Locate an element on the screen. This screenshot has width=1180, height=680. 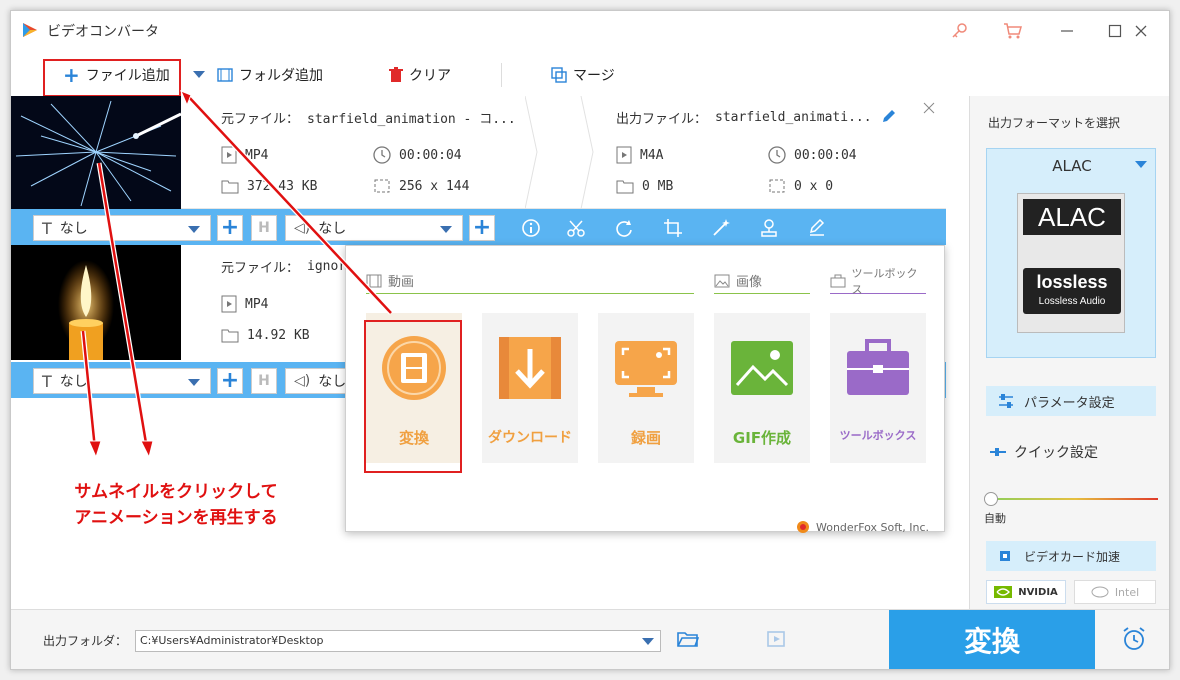
annotation-note: サムネイルをクリックして アニメーションを再生する is located at coordinates (176, 505).